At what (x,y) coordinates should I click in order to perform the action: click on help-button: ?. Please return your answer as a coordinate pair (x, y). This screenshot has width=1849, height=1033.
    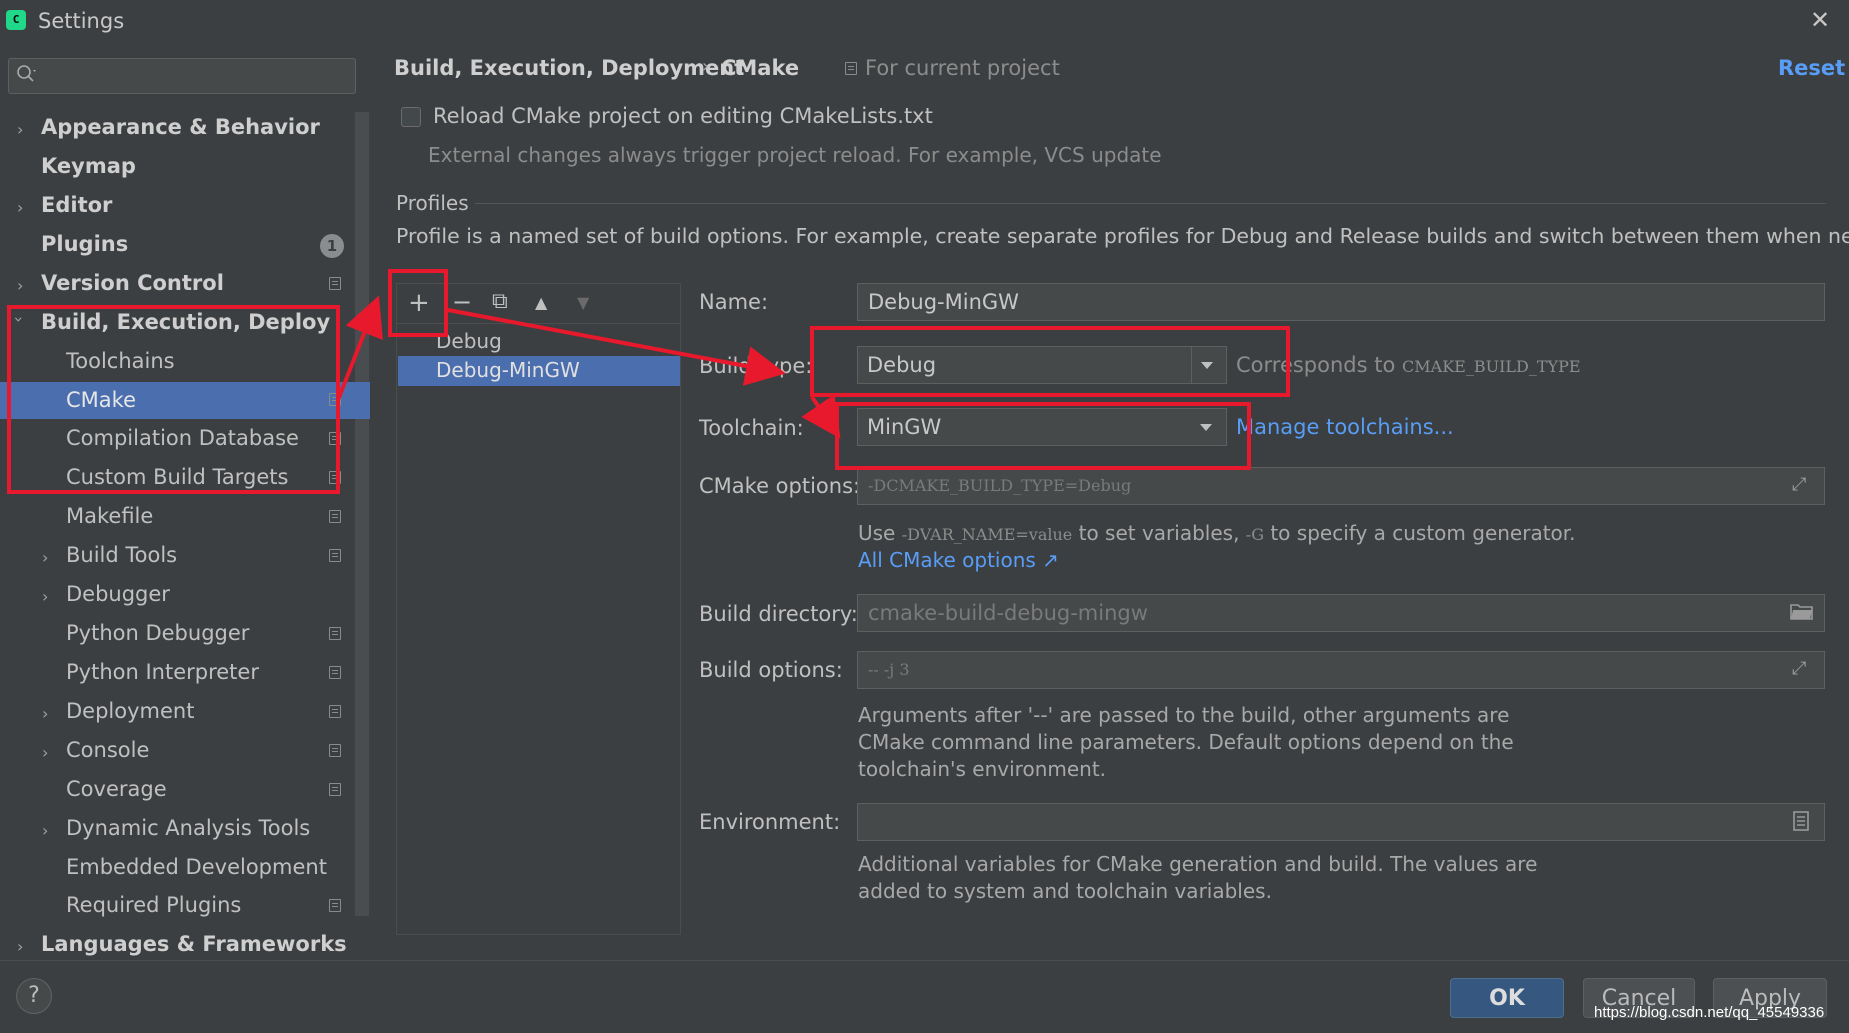
    Looking at the image, I should click on (34, 996).